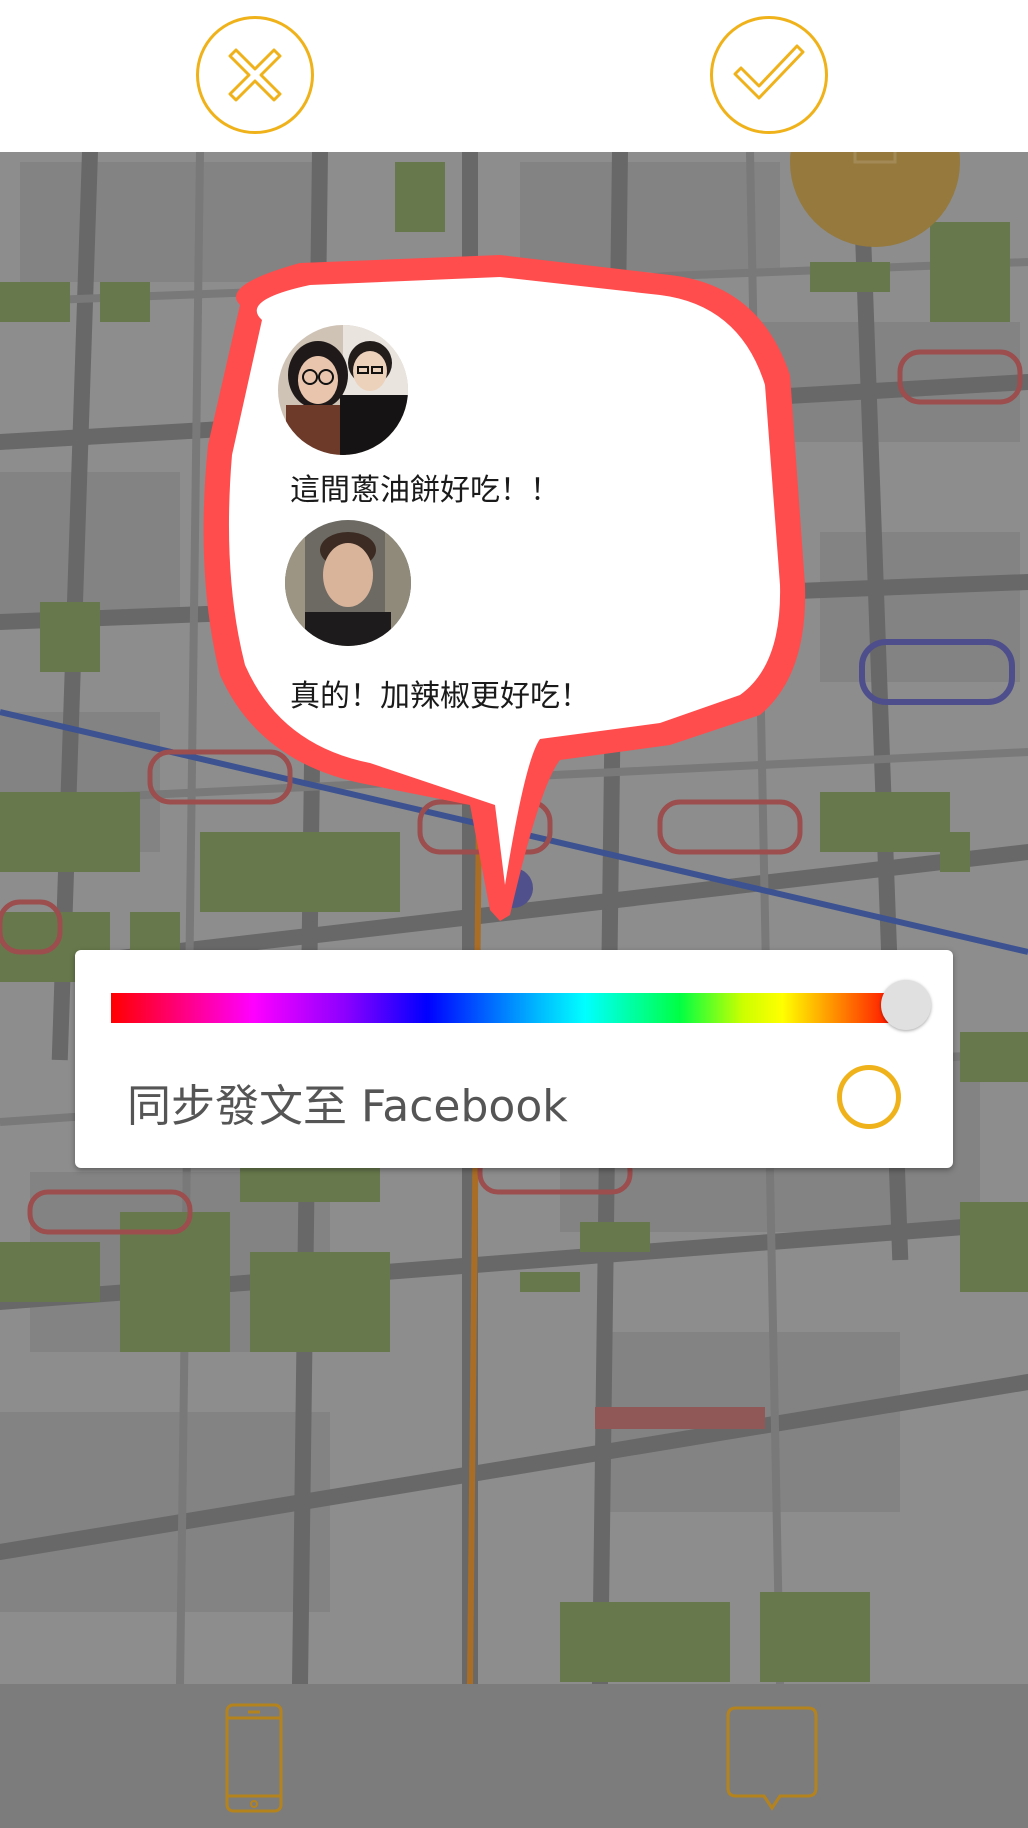 The height and width of the screenshot is (1828, 1028). I want to click on cancel-button, so click(255, 75).